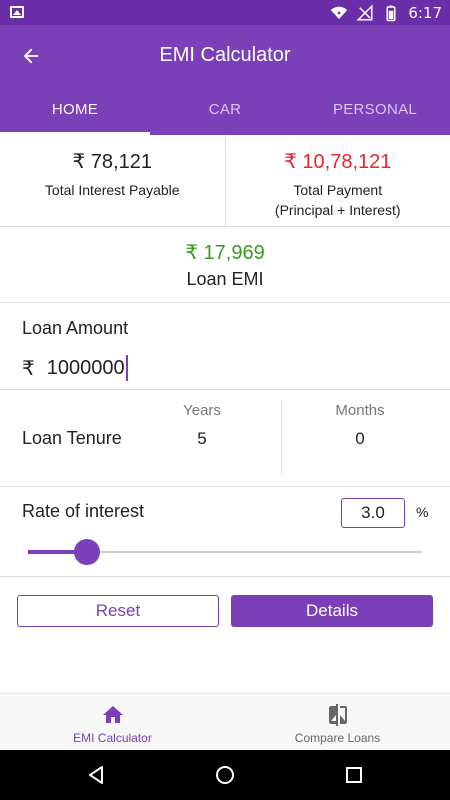 This screenshot has width=450, height=800. Describe the element at coordinates (75, 111) in the screenshot. I see `tab-home: HOME` at that location.